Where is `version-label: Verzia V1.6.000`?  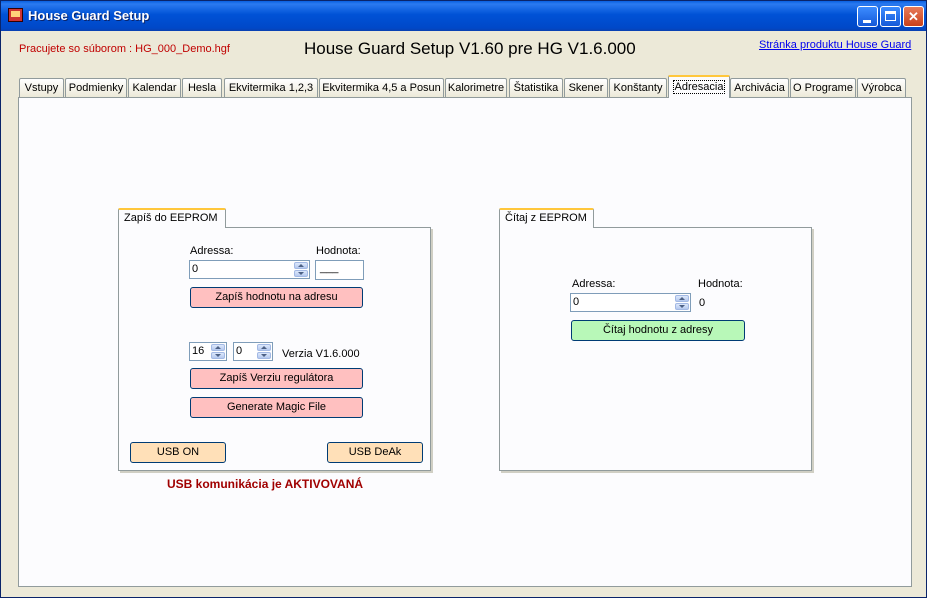
version-label: Verzia V1.6.000 is located at coordinates (321, 354).